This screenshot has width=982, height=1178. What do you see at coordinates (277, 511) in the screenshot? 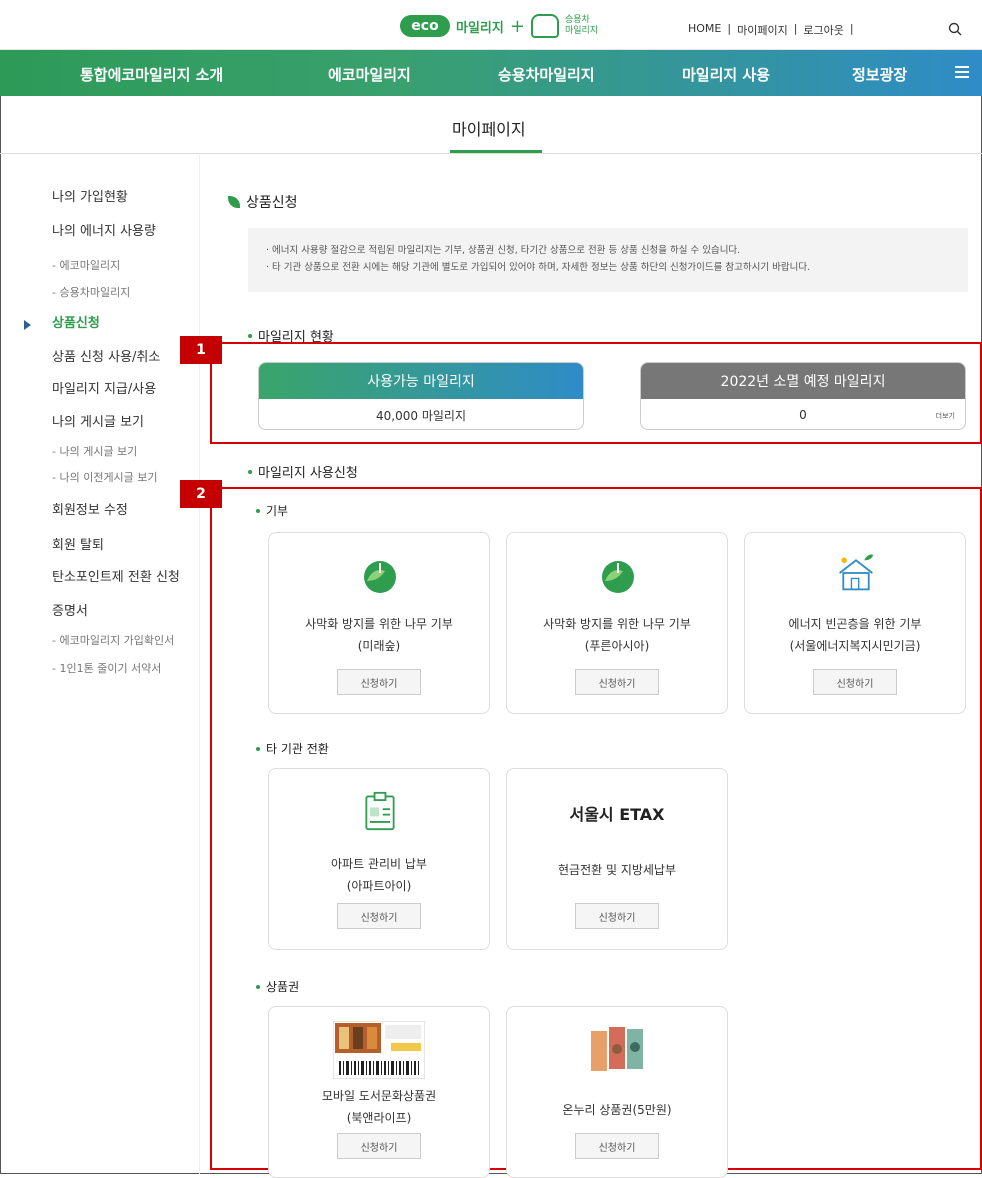
I see `donation-title-text: 기부` at bounding box center [277, 511].